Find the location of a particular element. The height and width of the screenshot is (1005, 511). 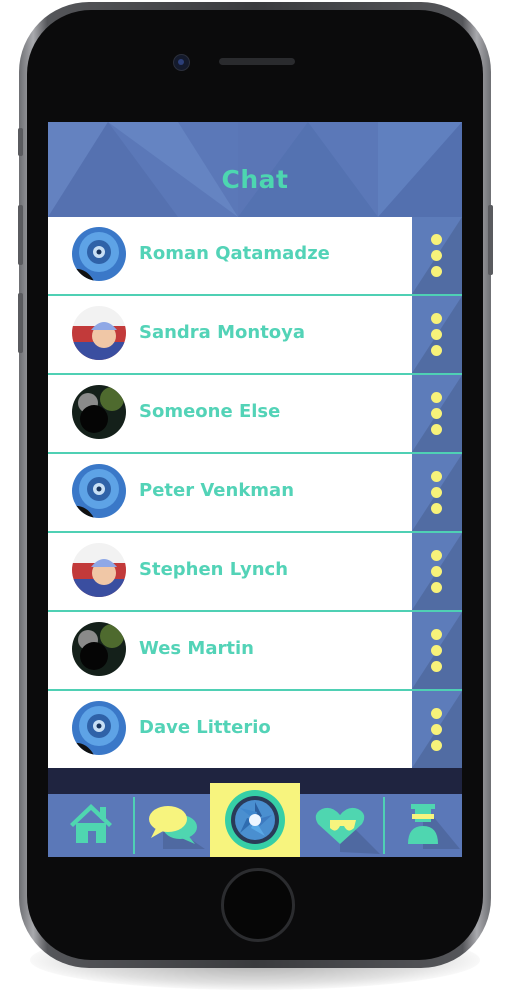

page-title: Chat is located at coordinates (255, 179).